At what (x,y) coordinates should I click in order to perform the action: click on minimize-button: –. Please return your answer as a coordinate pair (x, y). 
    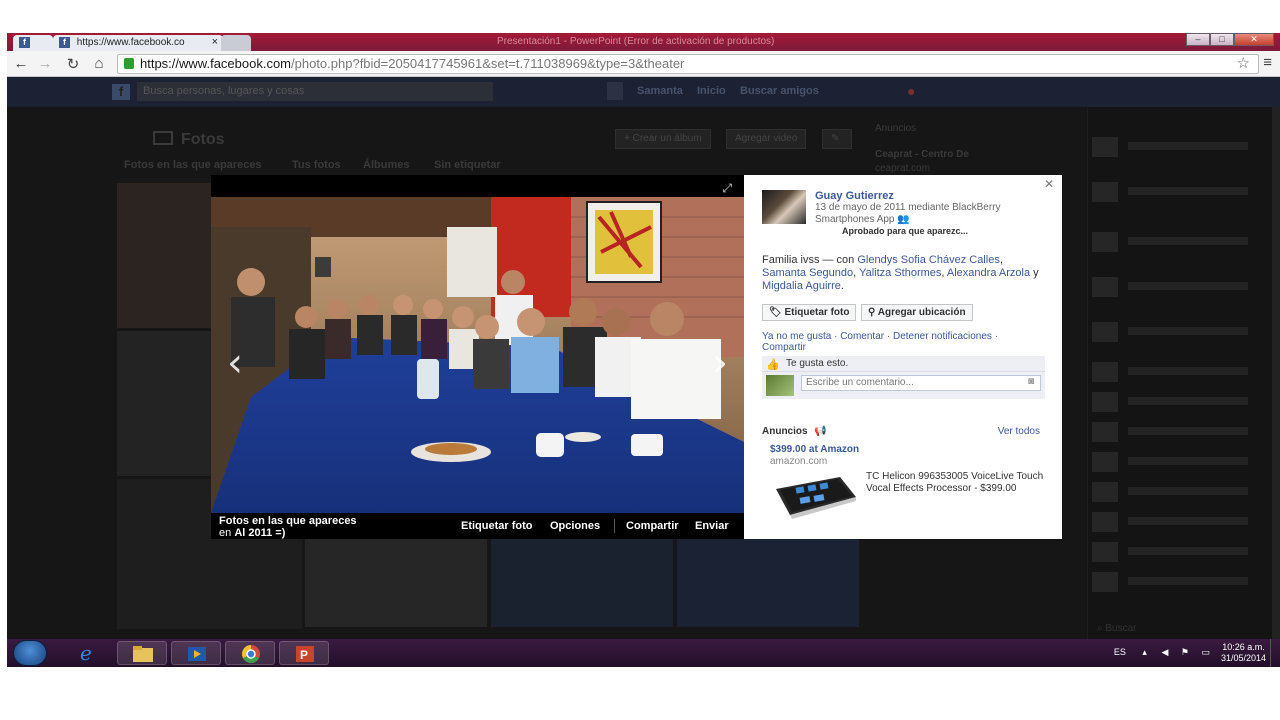
    Looking at the image, I should click on (1198, 39).